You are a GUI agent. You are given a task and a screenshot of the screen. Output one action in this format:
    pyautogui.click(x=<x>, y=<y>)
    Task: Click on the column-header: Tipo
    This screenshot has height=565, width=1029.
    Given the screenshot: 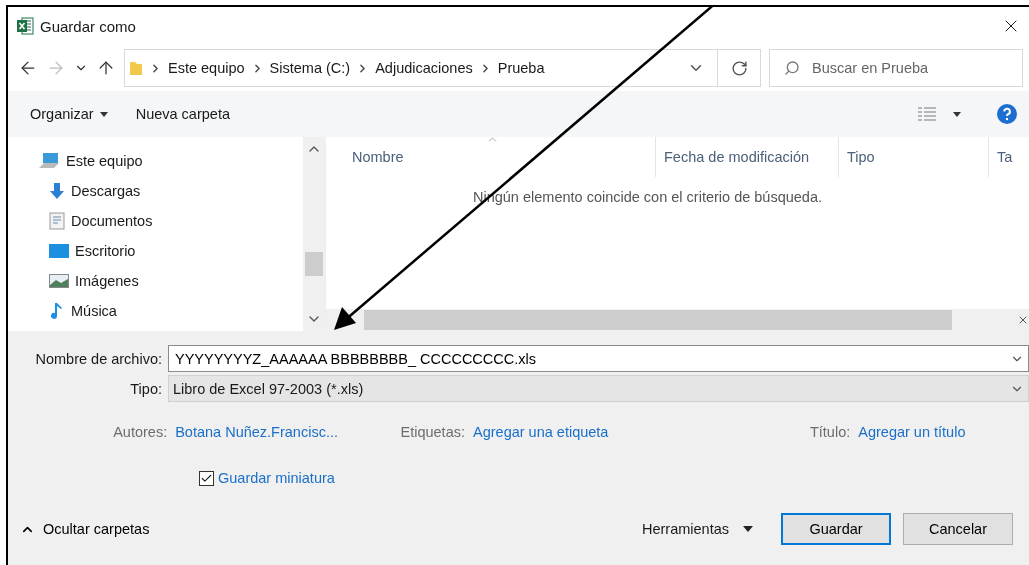 What is the action you would take?
    pyautogui.click(x=914, y=157)
    